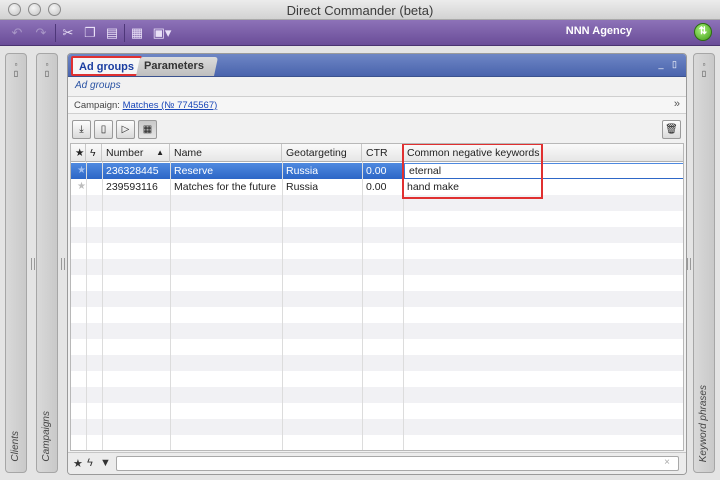 The height and width of the screenshot is (480, 720). What do you see at coordinates (377, 65) in the screenshot?
I see `tab-bar: Ad groups Parameters _ ▯` at bounding box center [377, 65].